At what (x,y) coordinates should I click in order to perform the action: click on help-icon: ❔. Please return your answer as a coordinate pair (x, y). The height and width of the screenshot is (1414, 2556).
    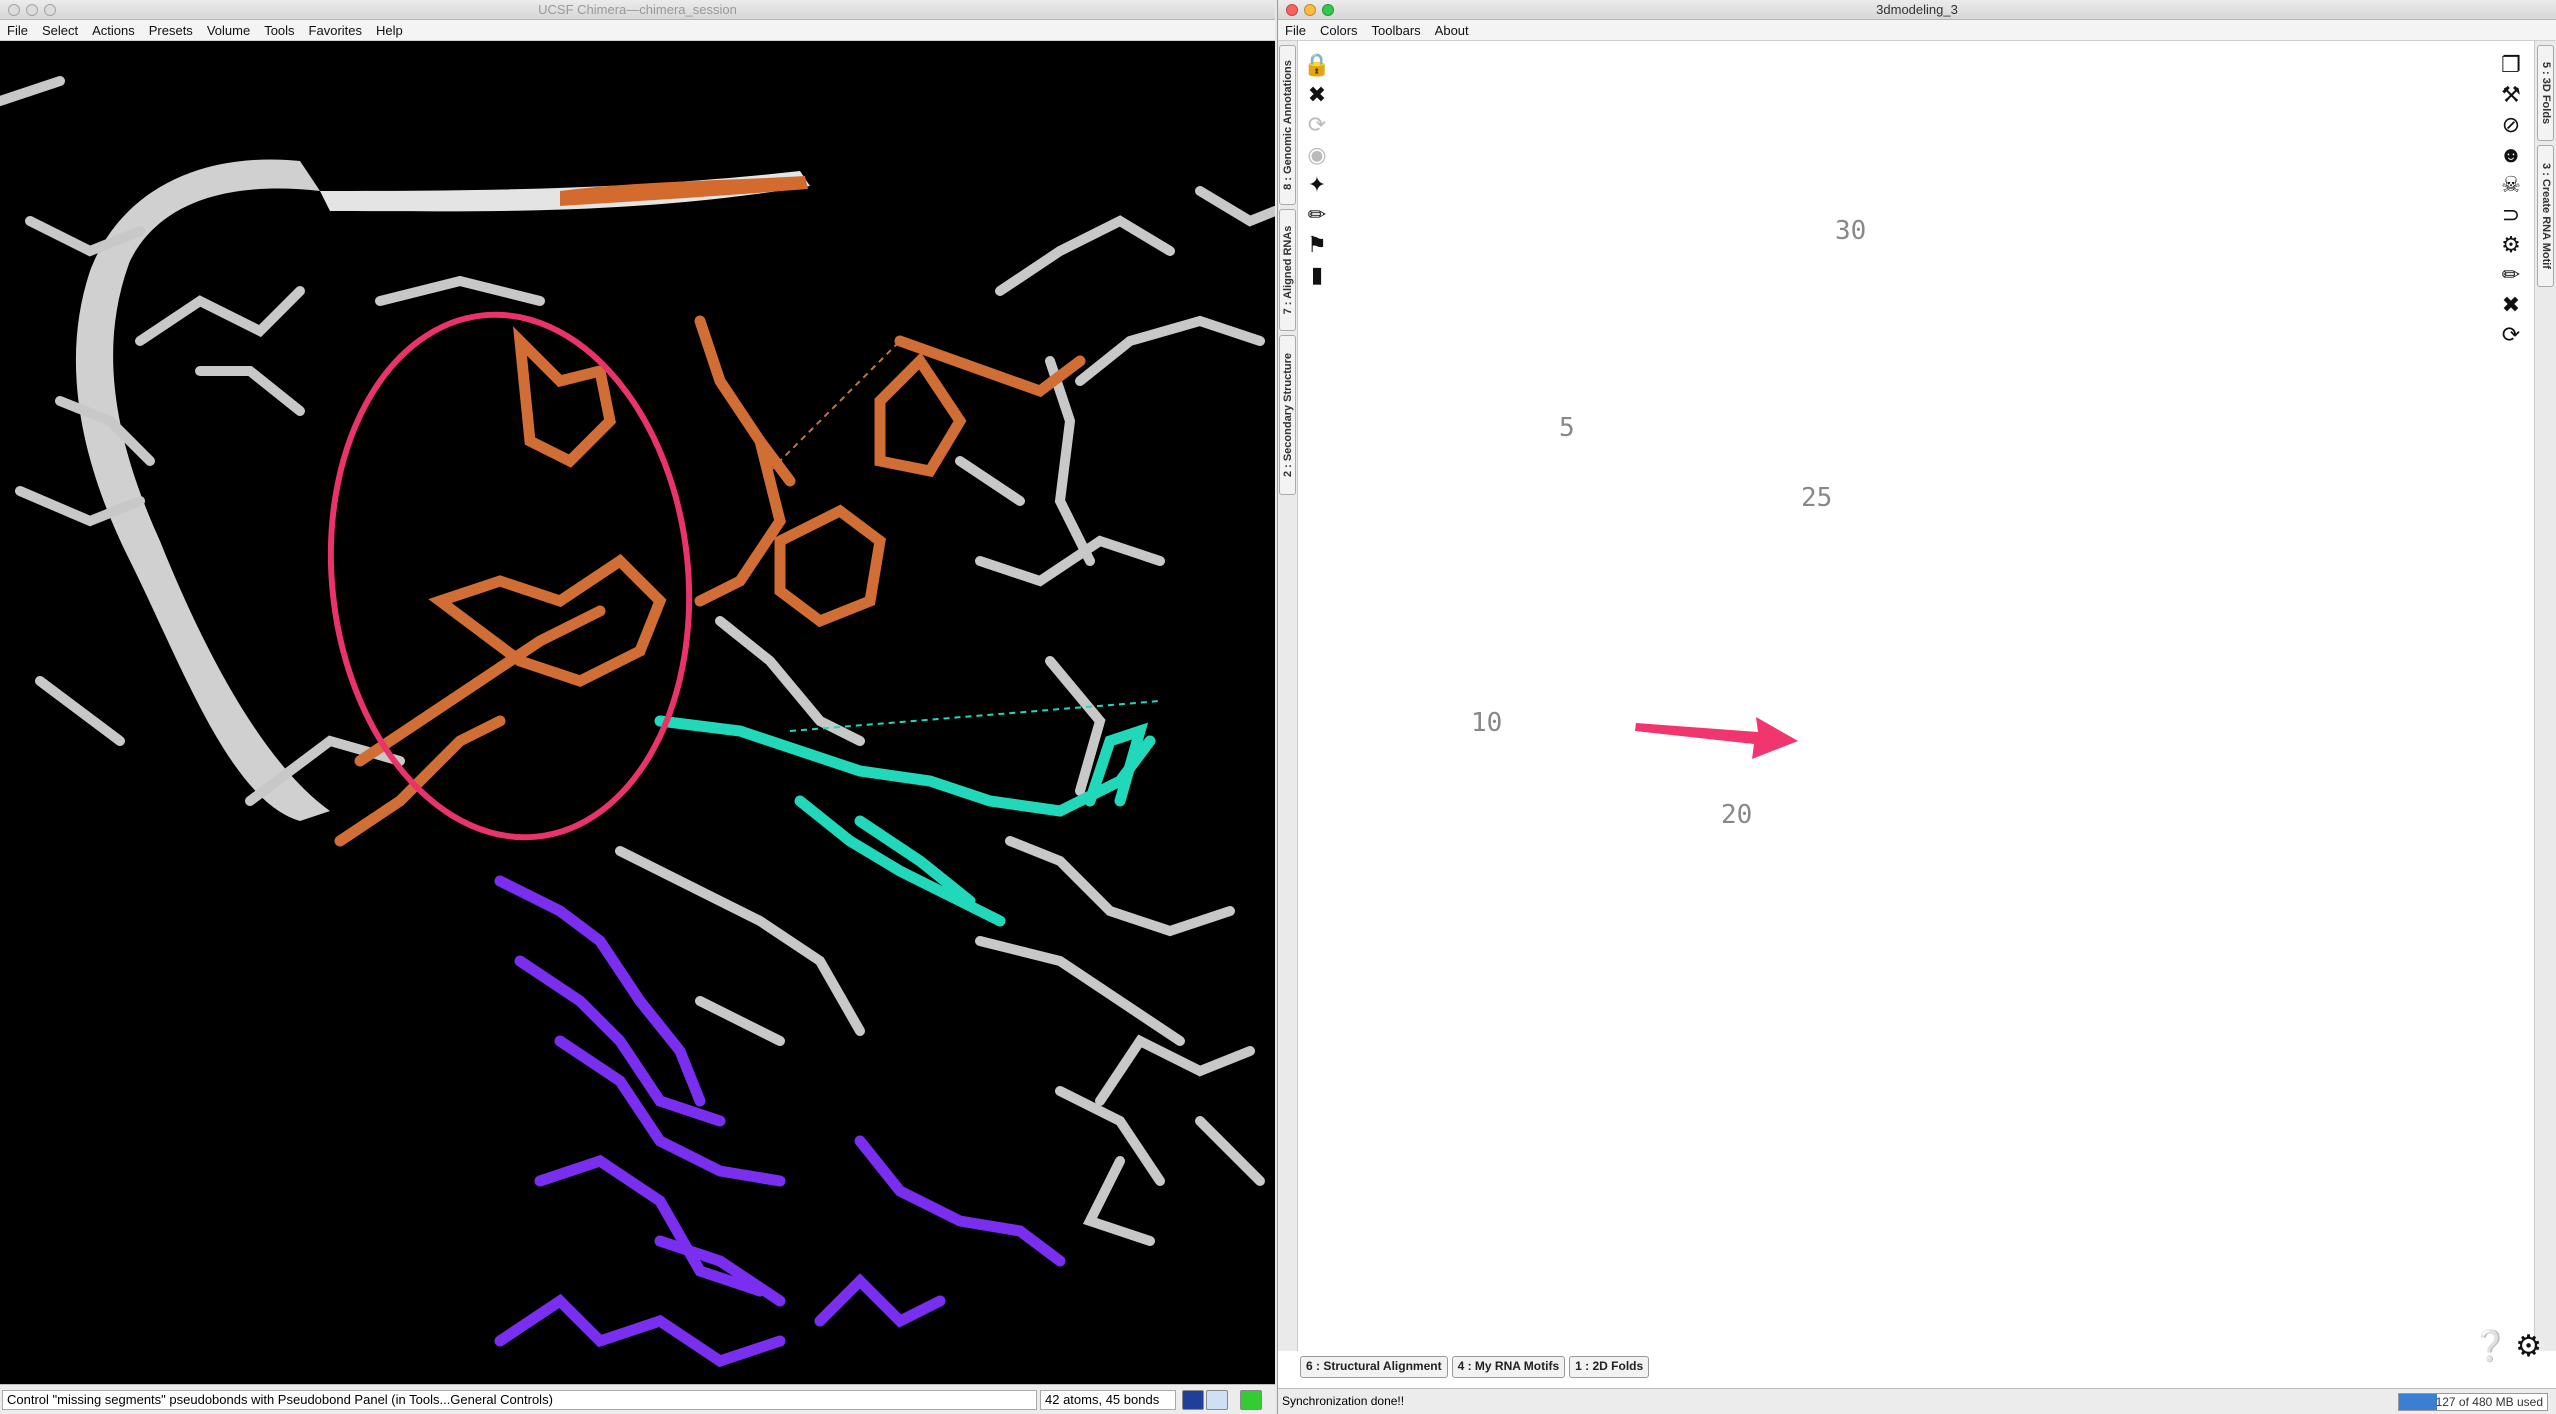
    Looking at the image, I should click on (2490, 1346).